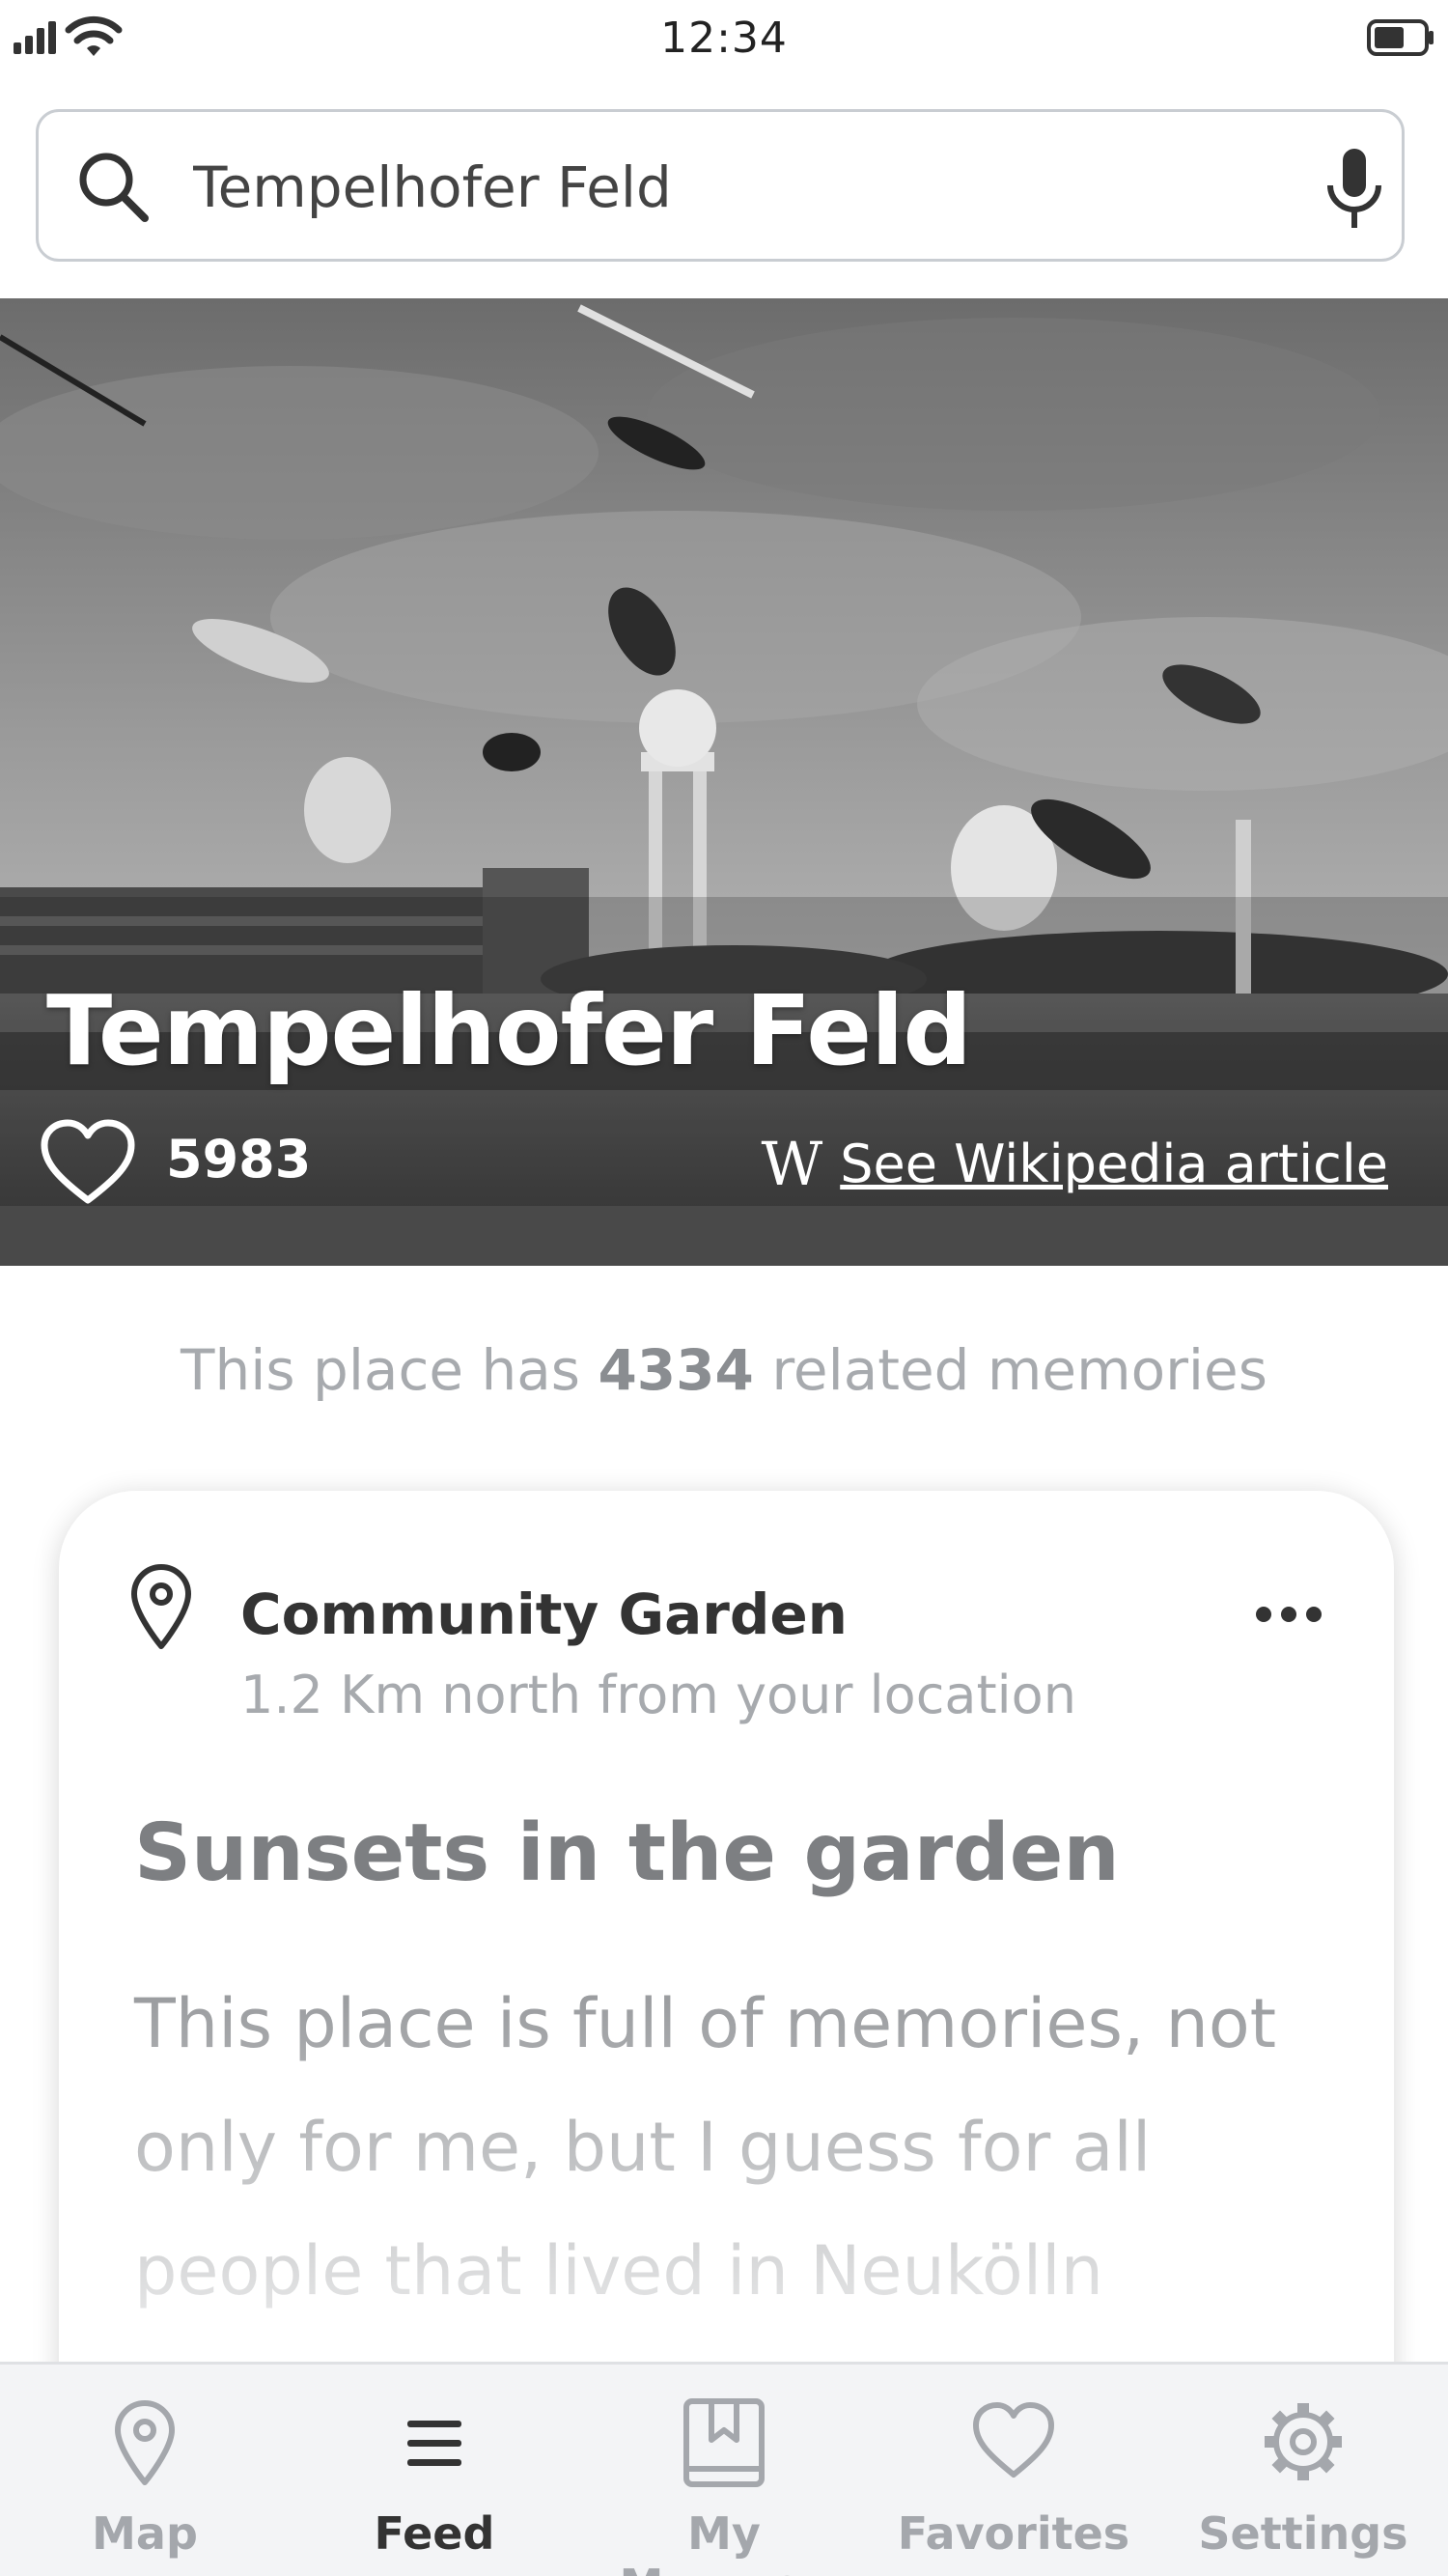 The height and width of the screenshot is (2576, 1448). Describe the element at coordinates (725, 2542) in the screenshot. I see `tab-my-mnemos-label: My Mnemos` at that location.